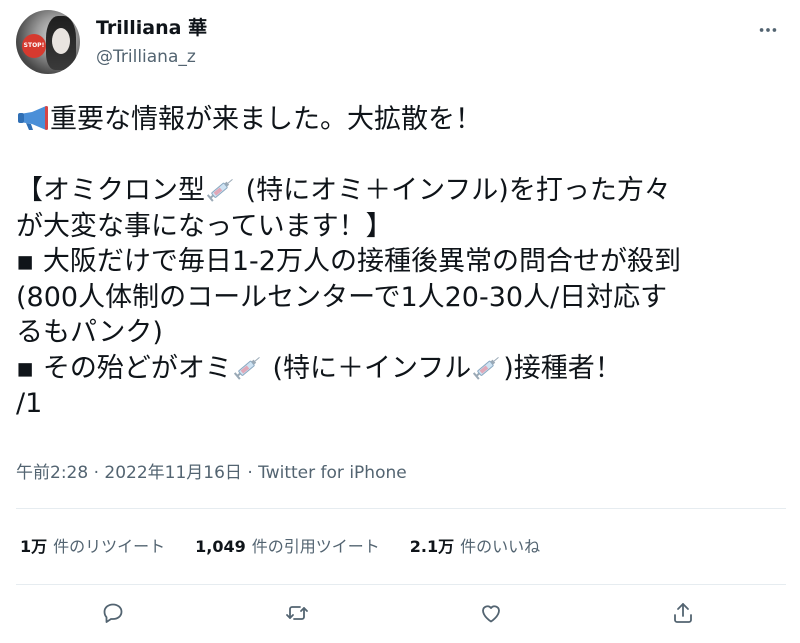 The image size is (800, 643). What do you see at coordinates (61, 41) in the screenshot?
I see `avatar-face` at bounding box center [61, 41].